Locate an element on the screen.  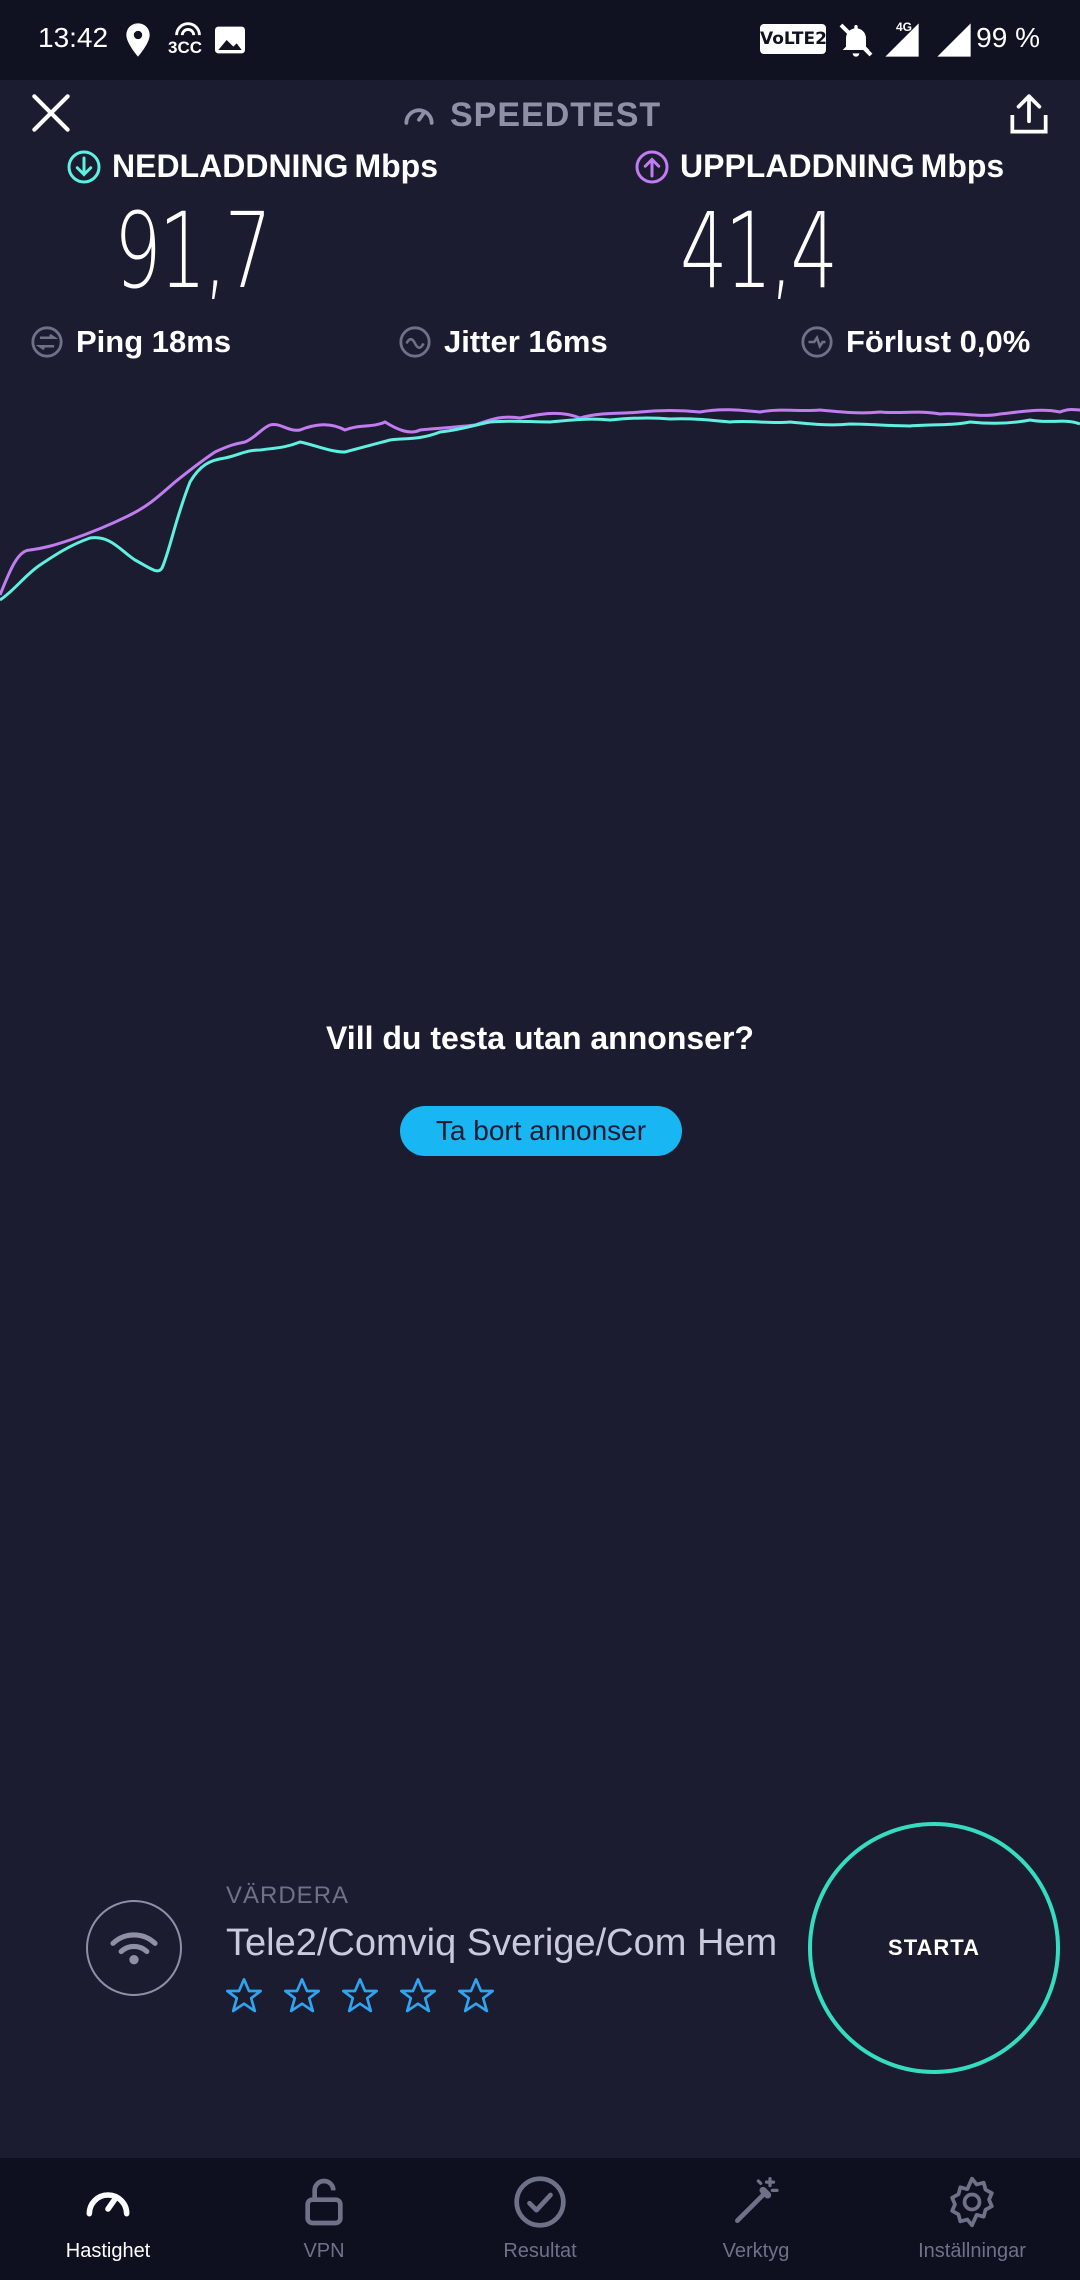
nav-item-settings: Inställningar is located at coordinates (972, 2219).